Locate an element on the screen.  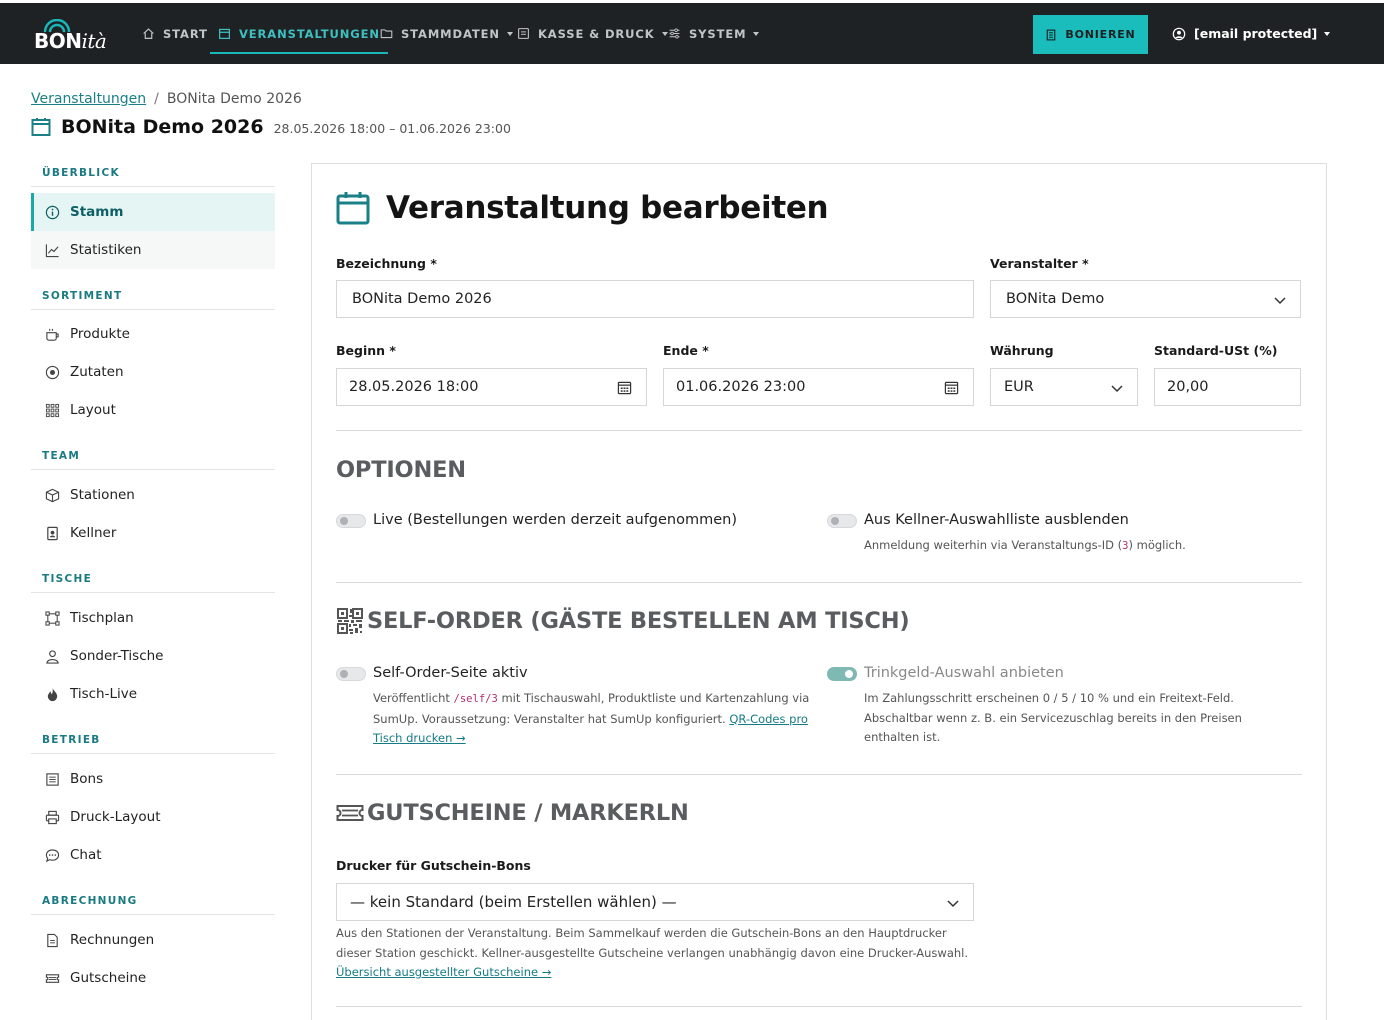
fire-icon is located at coordinates (52, 694).